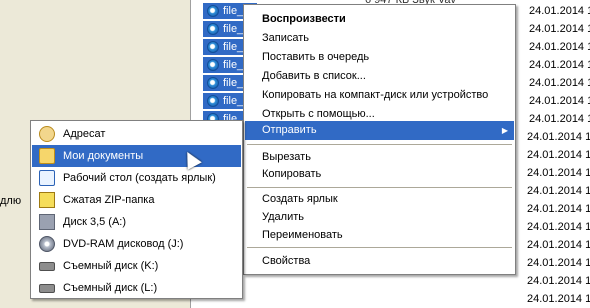 The height and width of the screenshot is (308, 590). I want to click on documents-folder-icon, so click(47, 156).